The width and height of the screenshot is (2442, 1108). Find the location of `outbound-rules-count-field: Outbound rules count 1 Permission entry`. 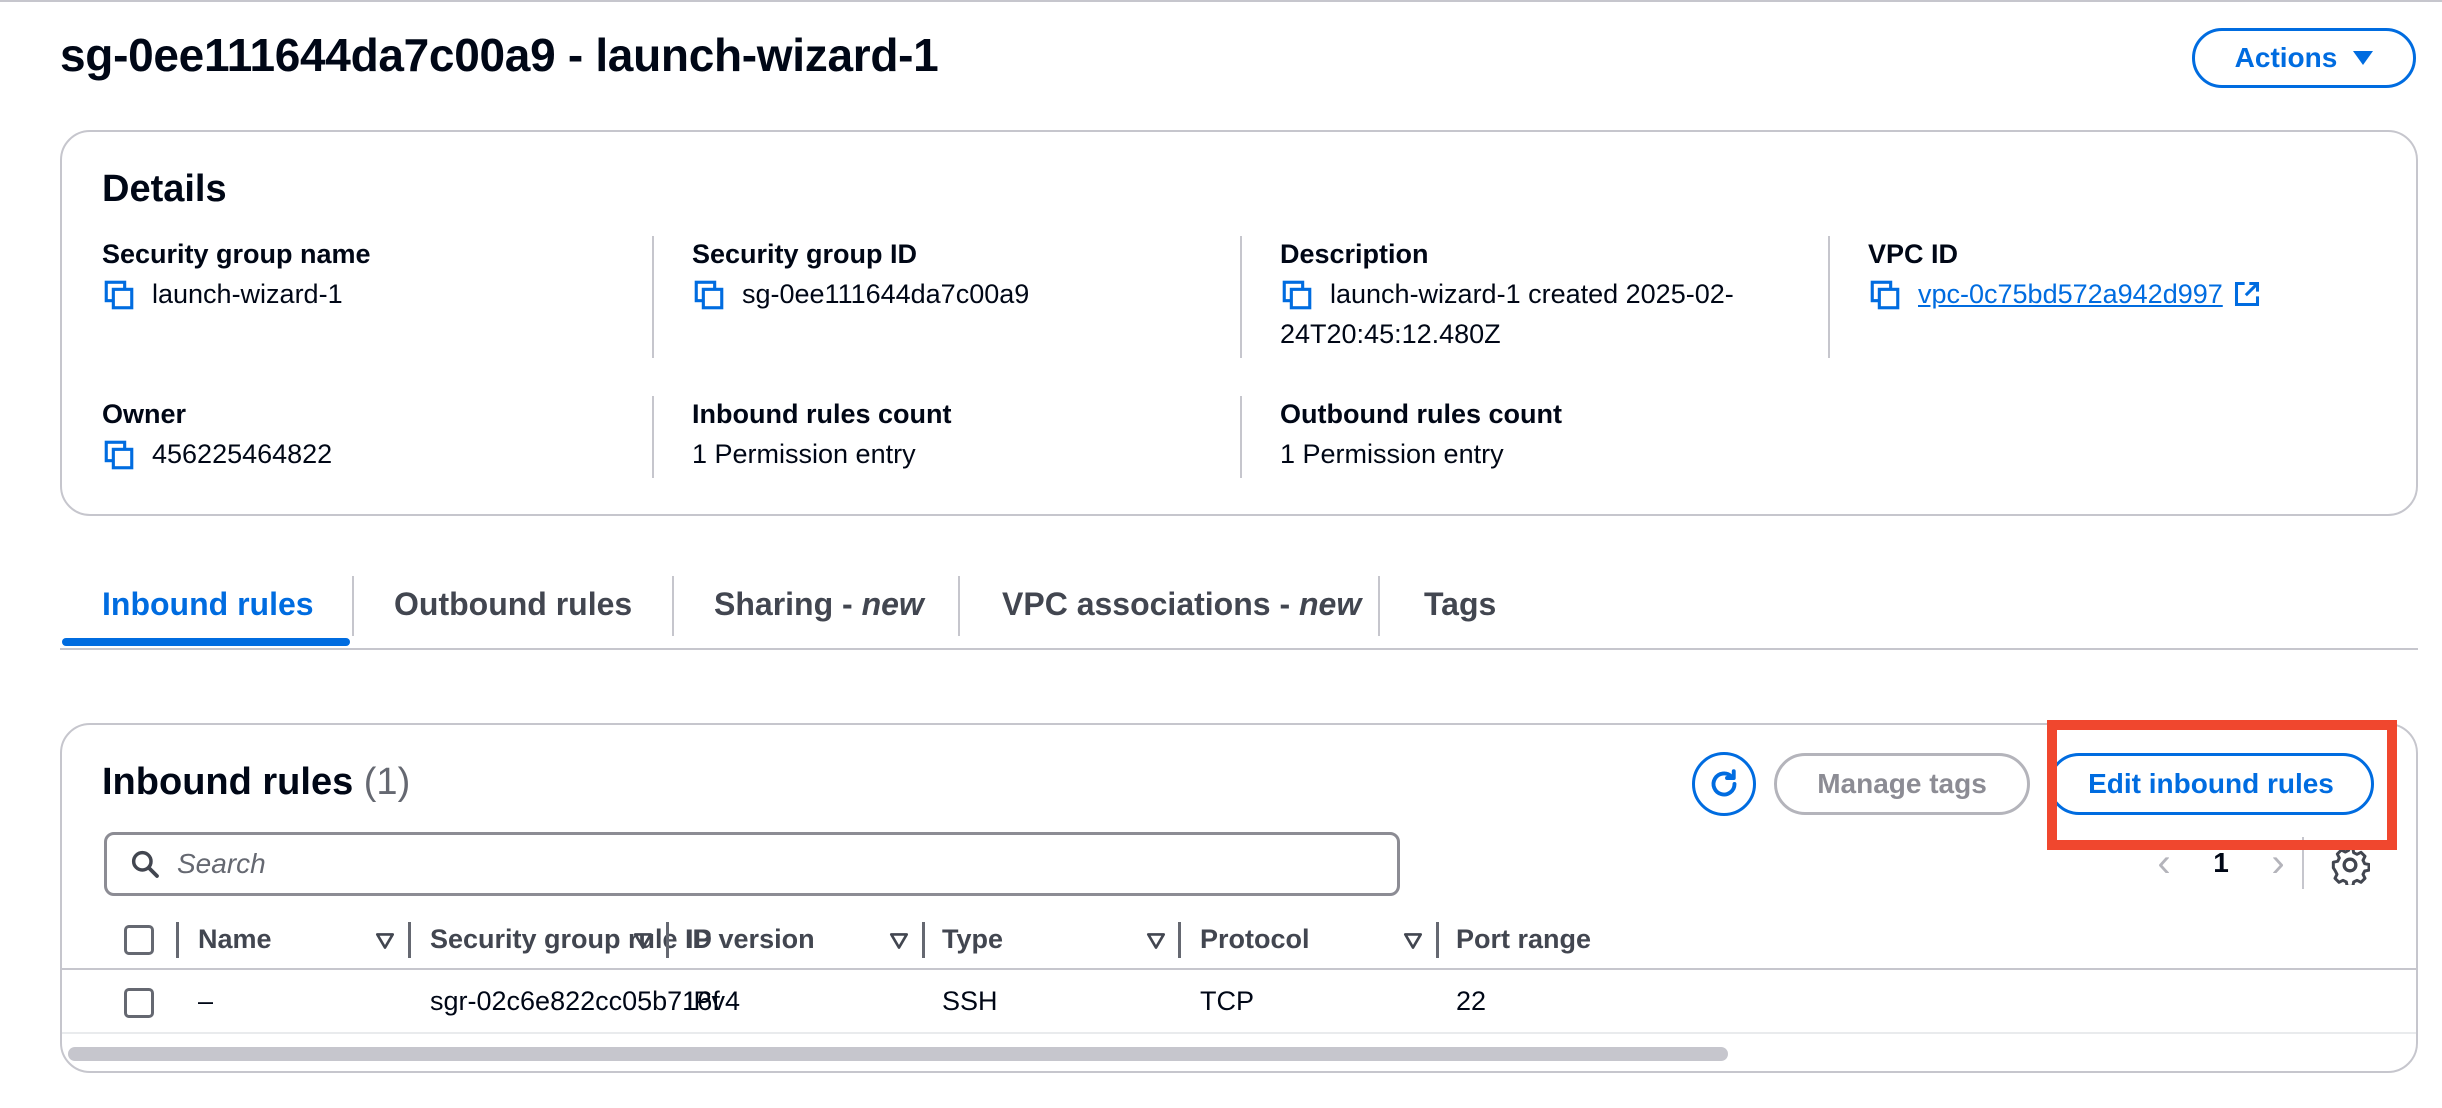

outbound-rules-count-field: Outbound rules count 1 Permission entry is located at coordinates (1421, 435).